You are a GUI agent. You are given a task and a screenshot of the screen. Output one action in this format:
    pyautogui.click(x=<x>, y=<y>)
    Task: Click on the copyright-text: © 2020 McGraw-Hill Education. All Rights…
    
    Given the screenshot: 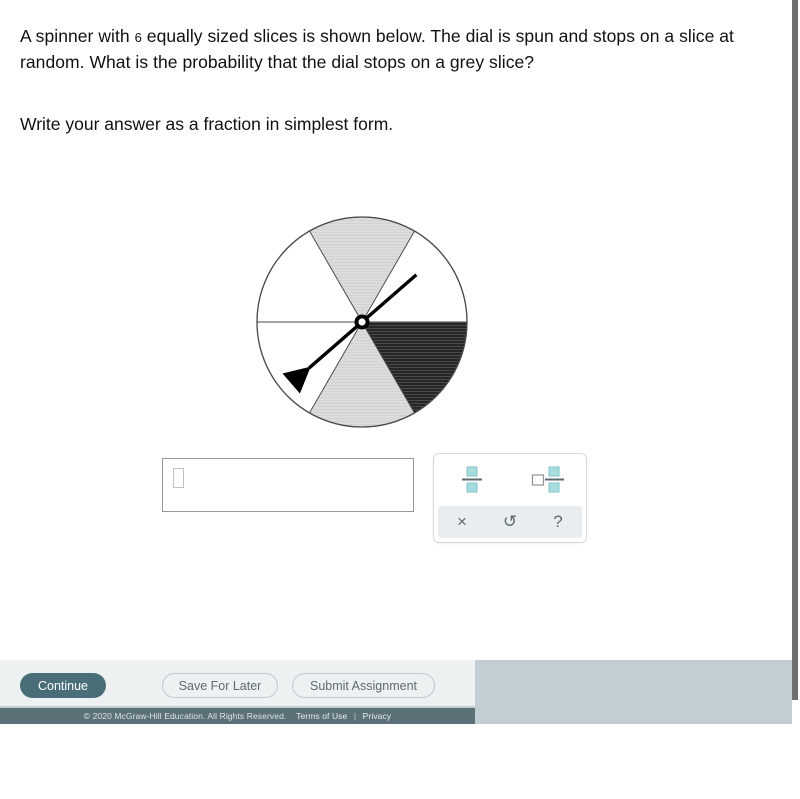 What is the action you would take?
    pyautogui.click(x=237, y=716)
    